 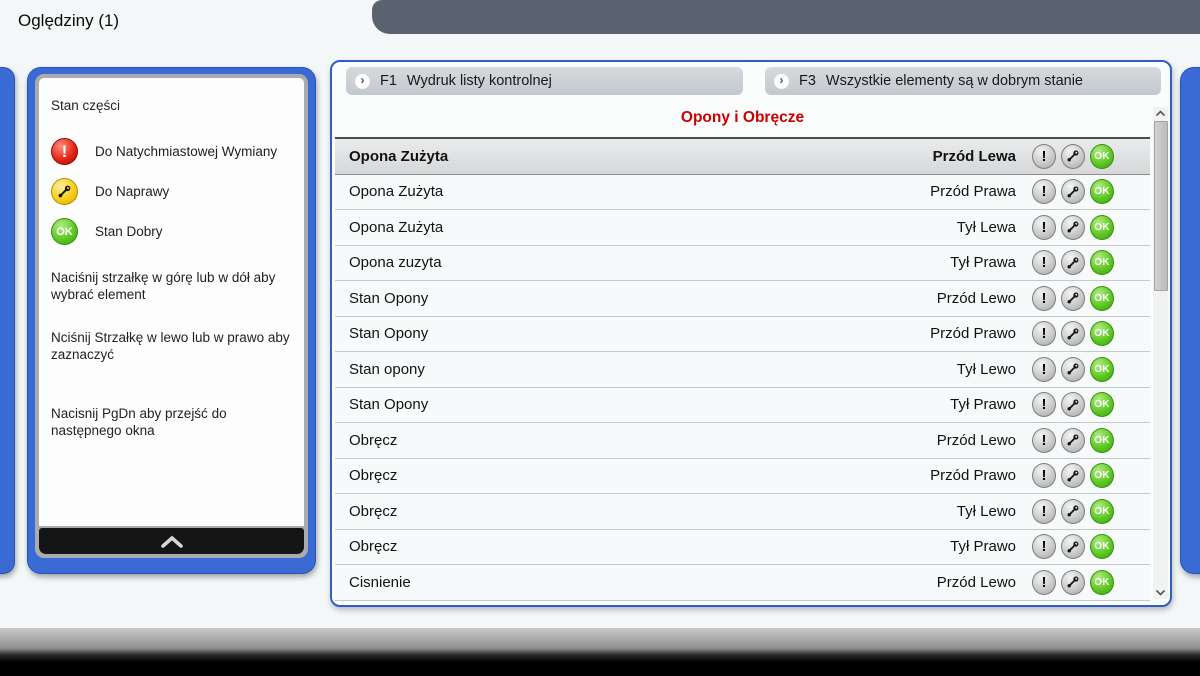 I want to click on f1-print-checklist-button: › F1 Wydruk listy kontrolnej, so click(x=544, y=81).